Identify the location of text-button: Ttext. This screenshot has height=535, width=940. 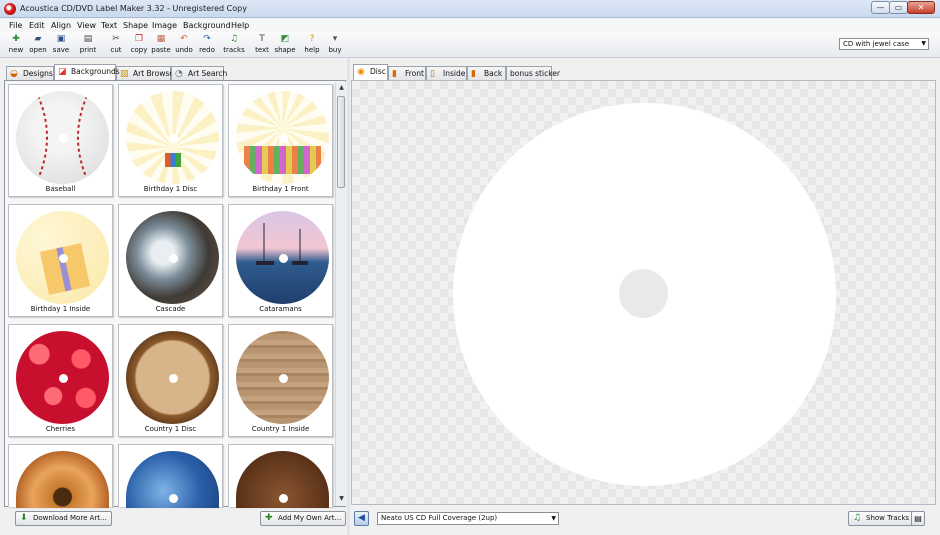
(262, 45).